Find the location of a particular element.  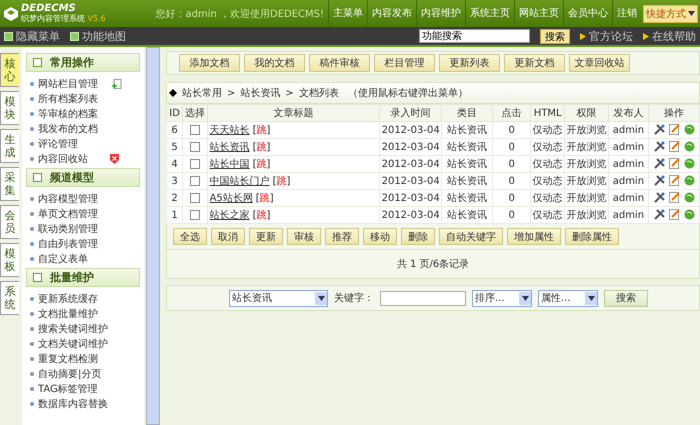

action-button: 稿件审核 is located at coordinates (339, 63).